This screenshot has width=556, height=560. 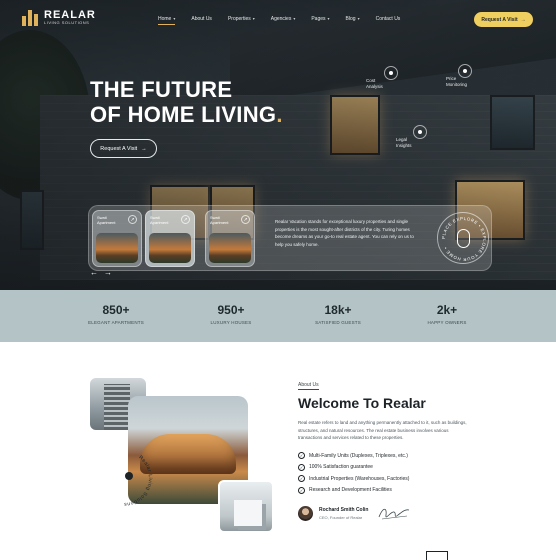 I want to click on hero-request-visit-button: Request A Visit →, so click(x=123, y=148).